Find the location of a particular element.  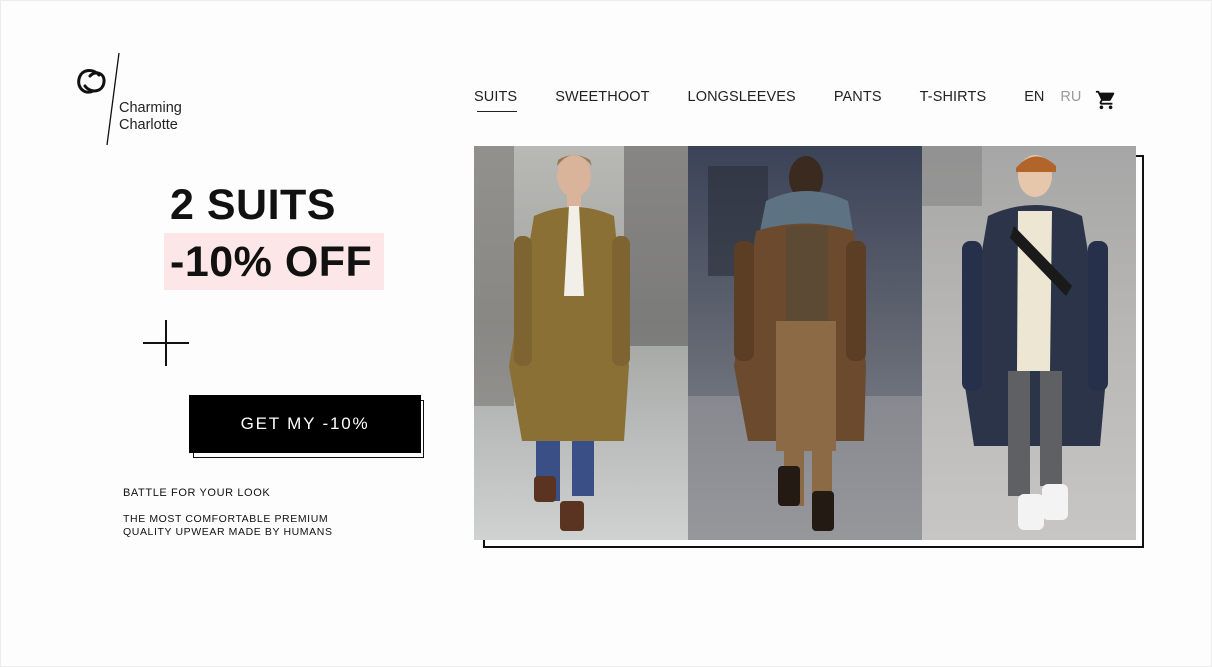

brand-logo: Charming Charlotte is located at coordinates (140, 100).